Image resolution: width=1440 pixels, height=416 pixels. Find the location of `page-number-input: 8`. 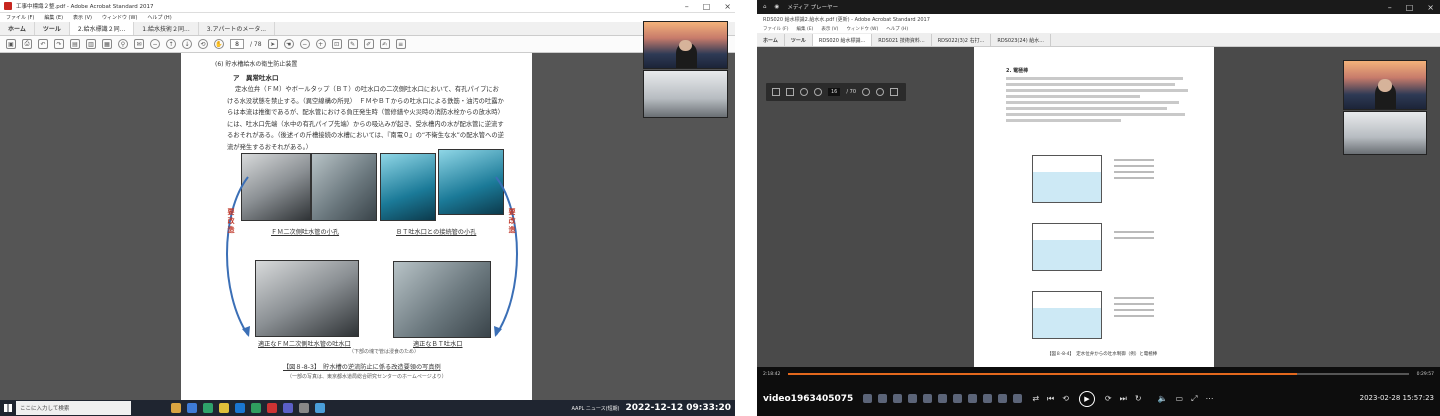

page-number-input: 8 is located at coordinates (237, 44).